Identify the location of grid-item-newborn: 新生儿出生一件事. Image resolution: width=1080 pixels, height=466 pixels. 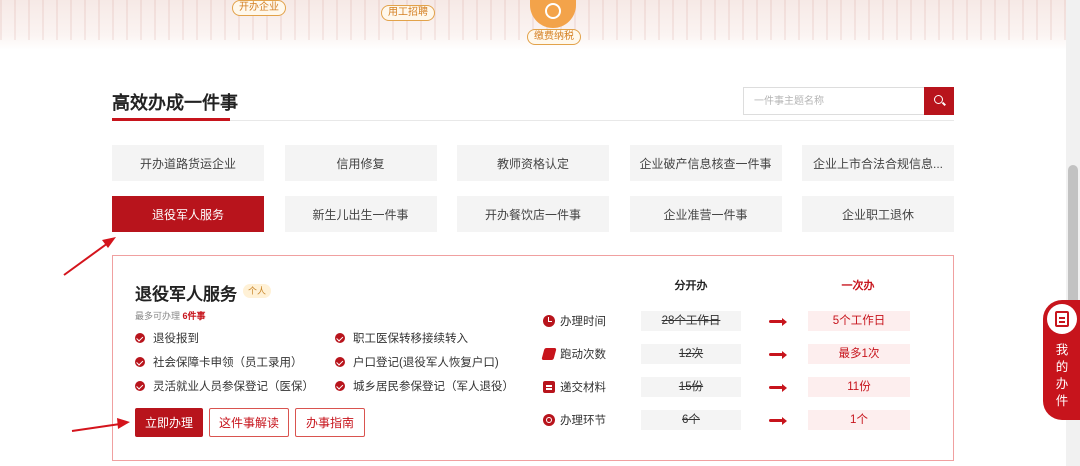
(360, 214).